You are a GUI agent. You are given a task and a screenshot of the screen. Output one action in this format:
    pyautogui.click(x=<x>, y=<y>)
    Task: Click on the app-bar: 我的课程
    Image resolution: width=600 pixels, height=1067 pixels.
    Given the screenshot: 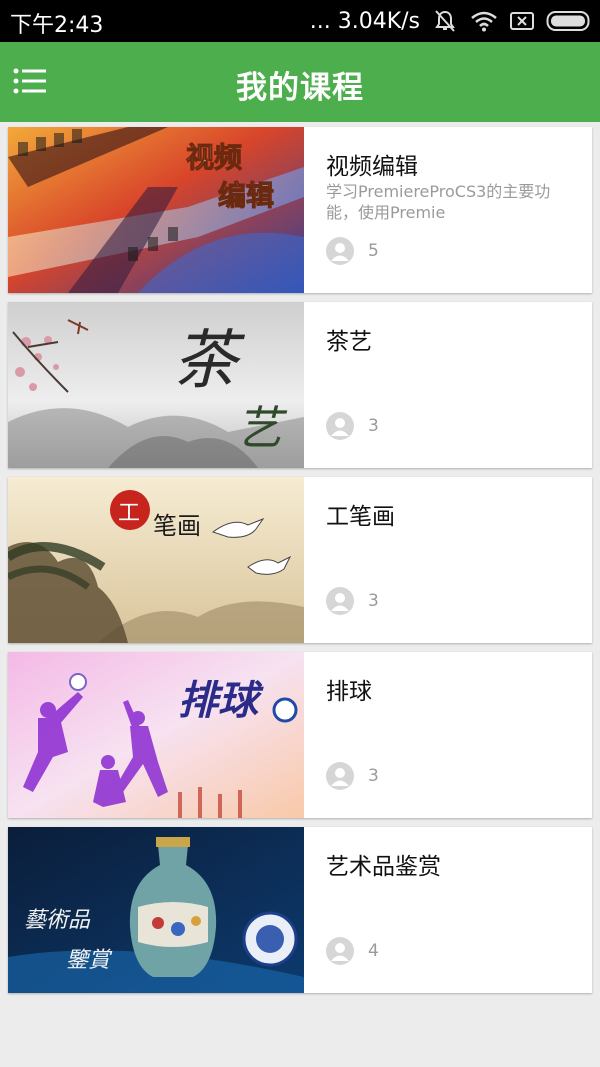 What is the action you would take?
    pyautogui.click(x=300, y=82)
    